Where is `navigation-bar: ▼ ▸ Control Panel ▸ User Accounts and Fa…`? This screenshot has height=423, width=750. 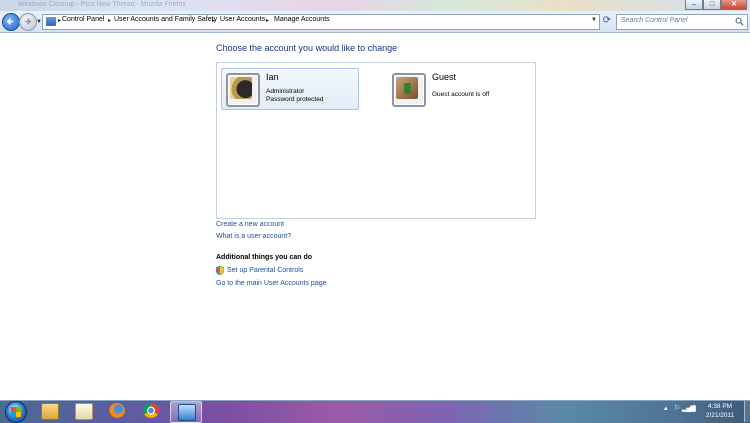
navigation-bar: ▼ ▸ Control Panel ▸ User Accounts and Fa… is located at coordinates (375, 22).